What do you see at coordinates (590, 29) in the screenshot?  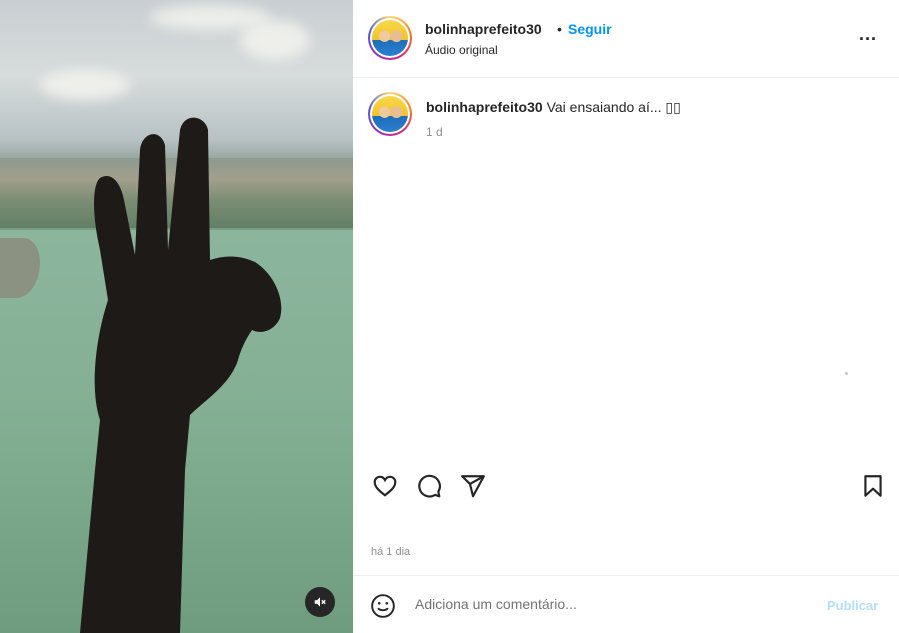 I see `follow-button: Seguir` at bounding box center [590, 29].